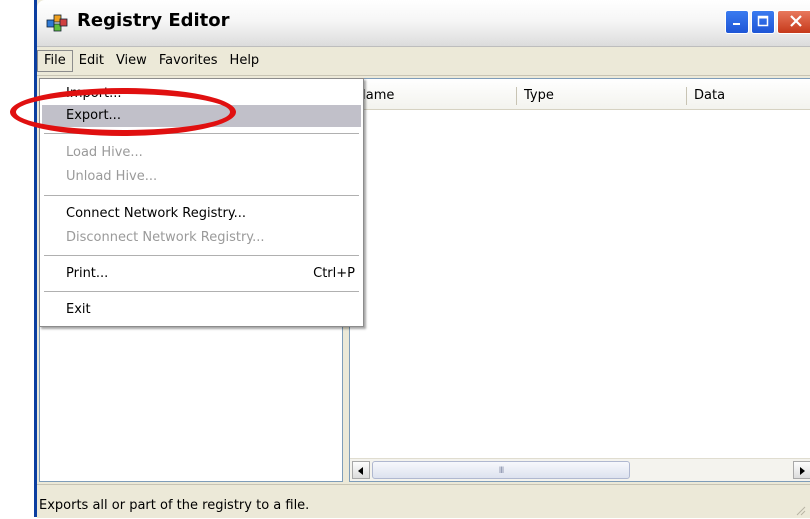 This screenshot has height=519, width=810. I want to click on close-icon, so click(796, 22).